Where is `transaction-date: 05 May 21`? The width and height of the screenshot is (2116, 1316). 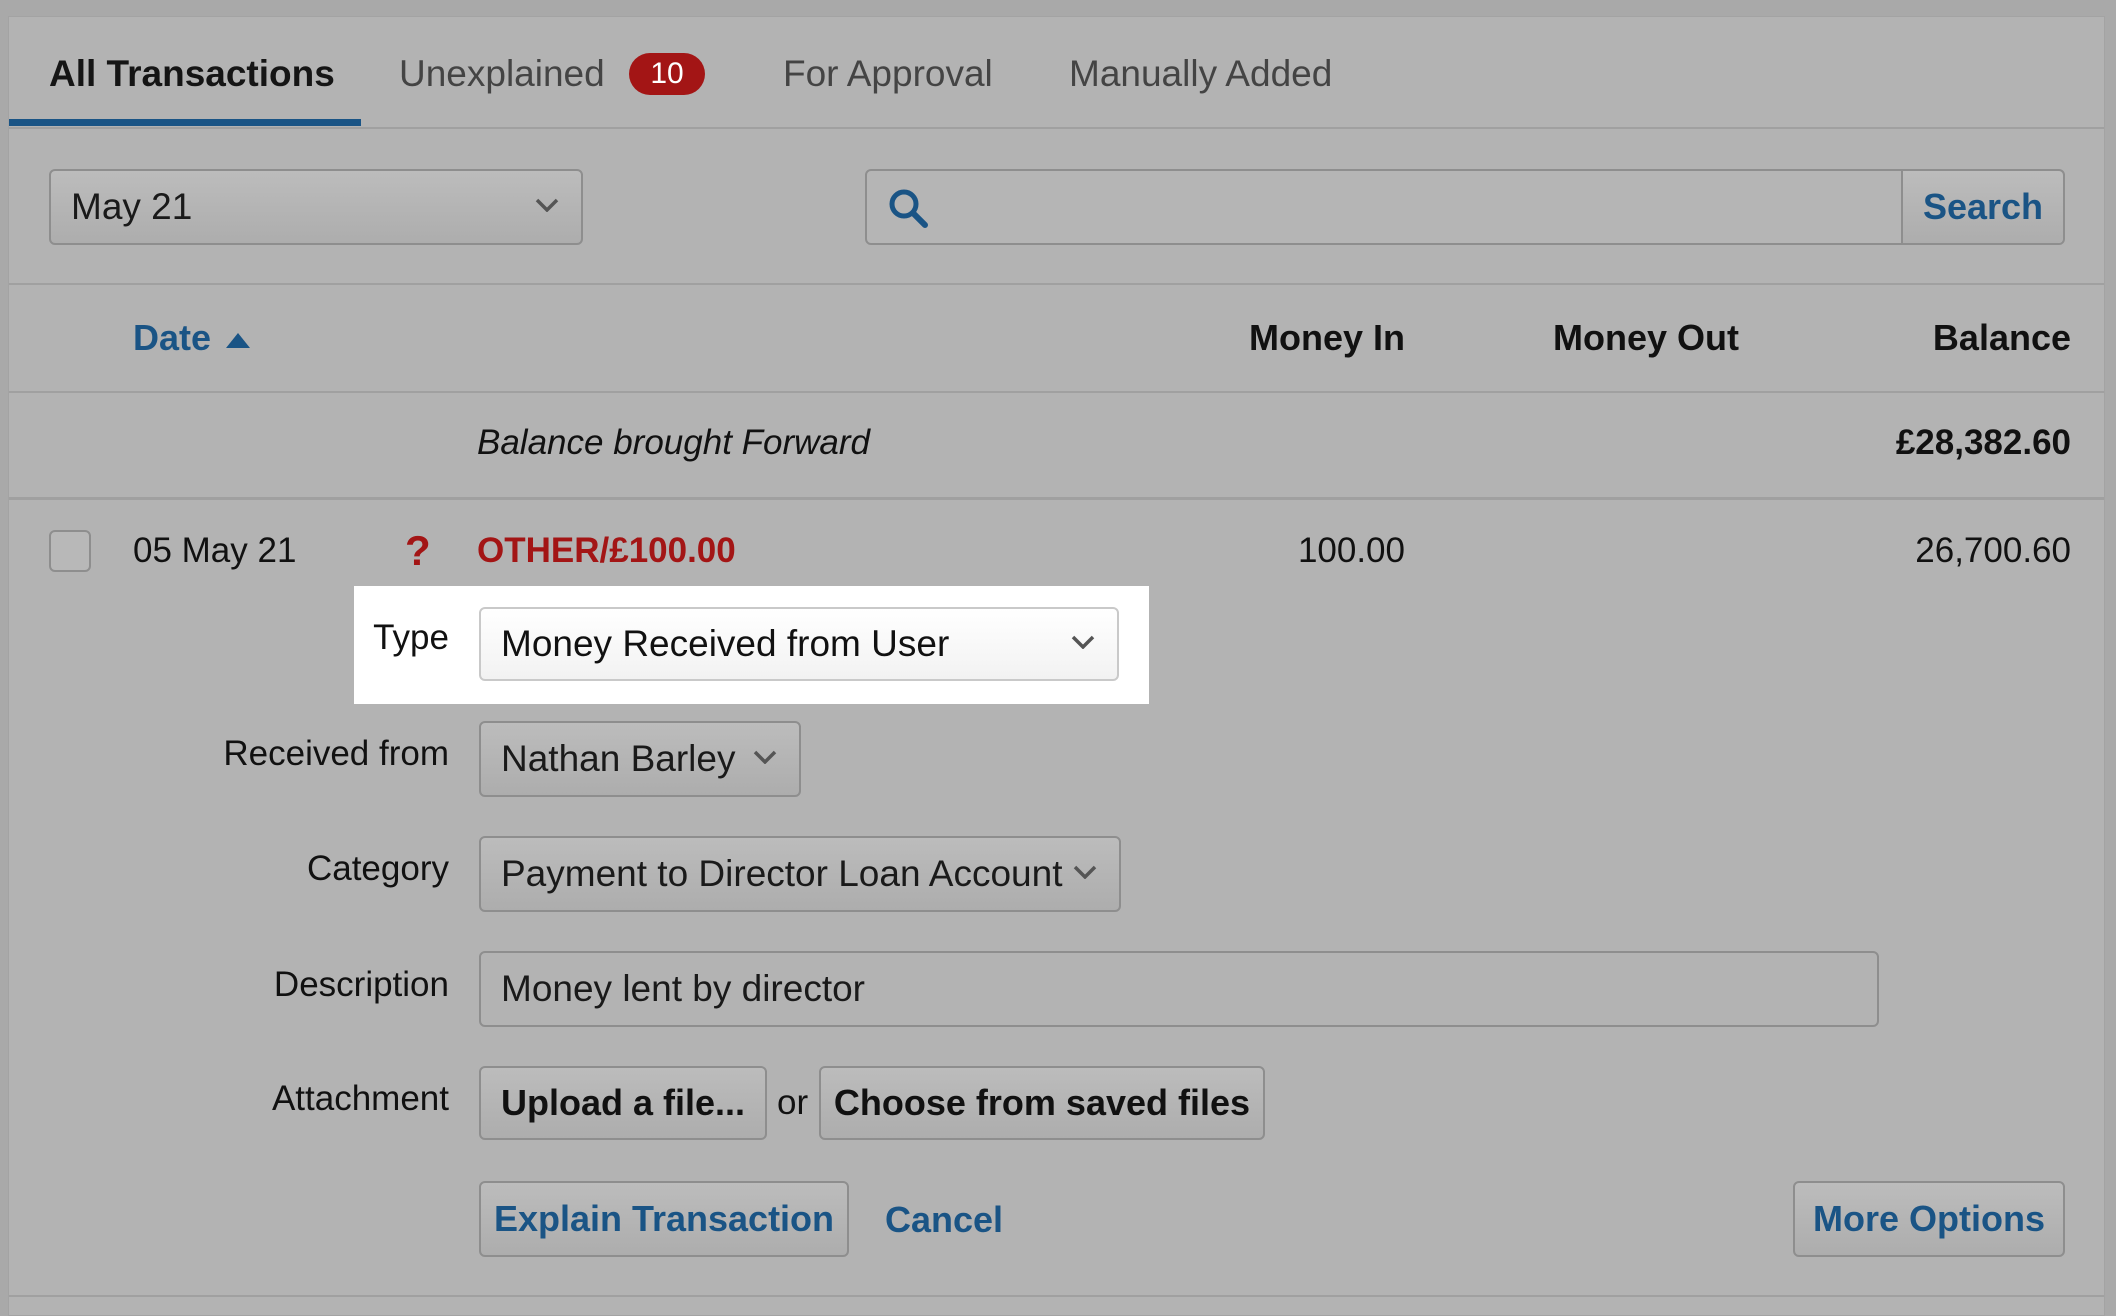 transaction-date: 05 May 21 is located at coordinates (215, 550).